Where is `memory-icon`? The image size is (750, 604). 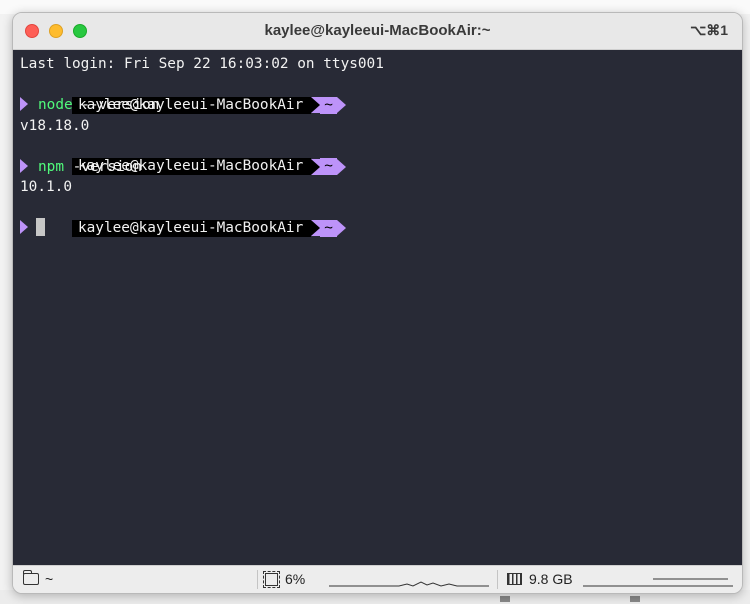
memory-icon is located at coordinates (514, 579).